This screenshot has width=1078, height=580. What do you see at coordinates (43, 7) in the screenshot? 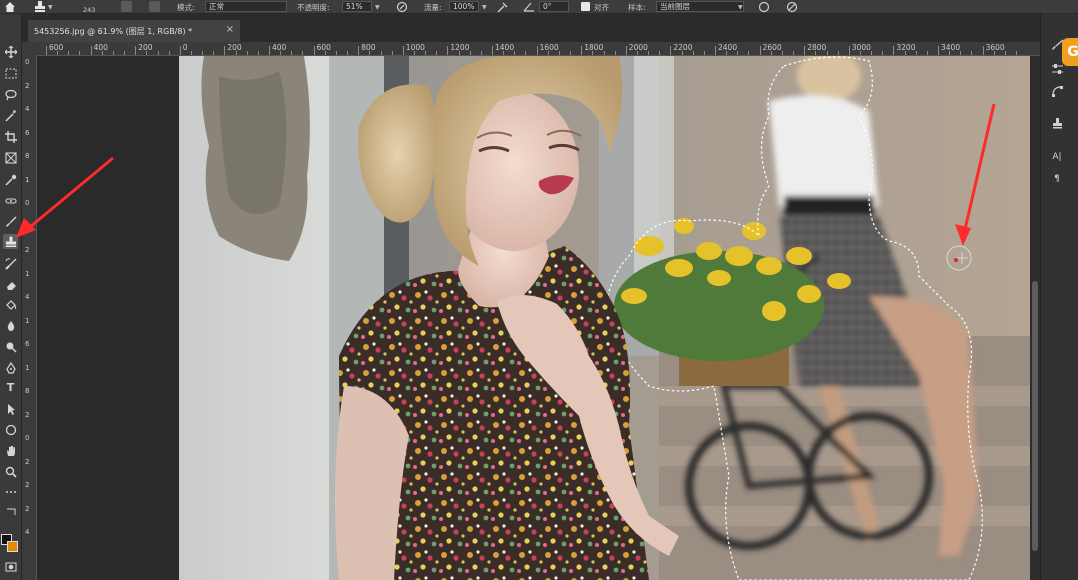
I see `tool-preset-icon: ▼` at bounding box center [43, 7].